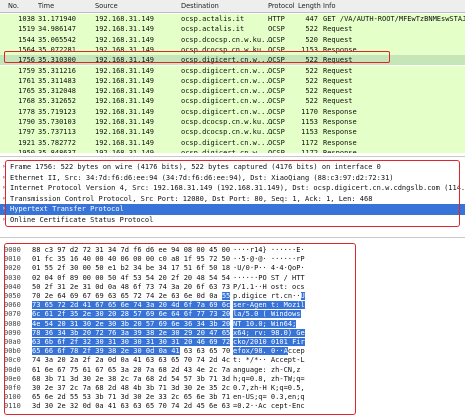 The width and height of the screenshot is (465, 417). What do you see at coordinates (57, 142) in the screenshot?
I see `packet-cell-time: 35.782772` at bounding box center [57, 142].